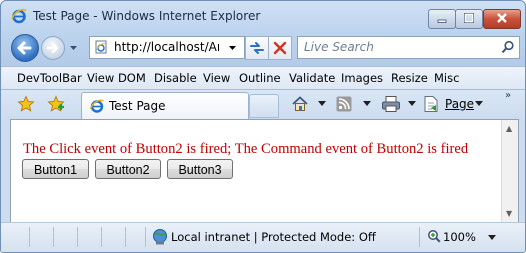  I want to click on close-window-button, so click(502, 19).